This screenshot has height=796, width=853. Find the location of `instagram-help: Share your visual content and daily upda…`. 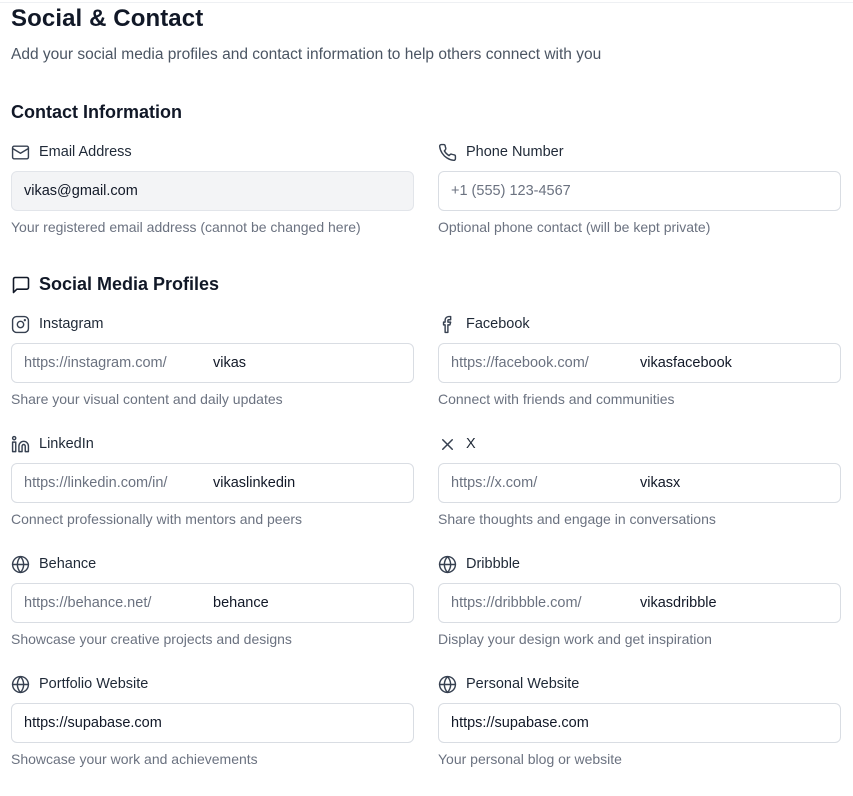

instagram-help: Share your visual content and daily upda… is located at coordinates (147, 399).